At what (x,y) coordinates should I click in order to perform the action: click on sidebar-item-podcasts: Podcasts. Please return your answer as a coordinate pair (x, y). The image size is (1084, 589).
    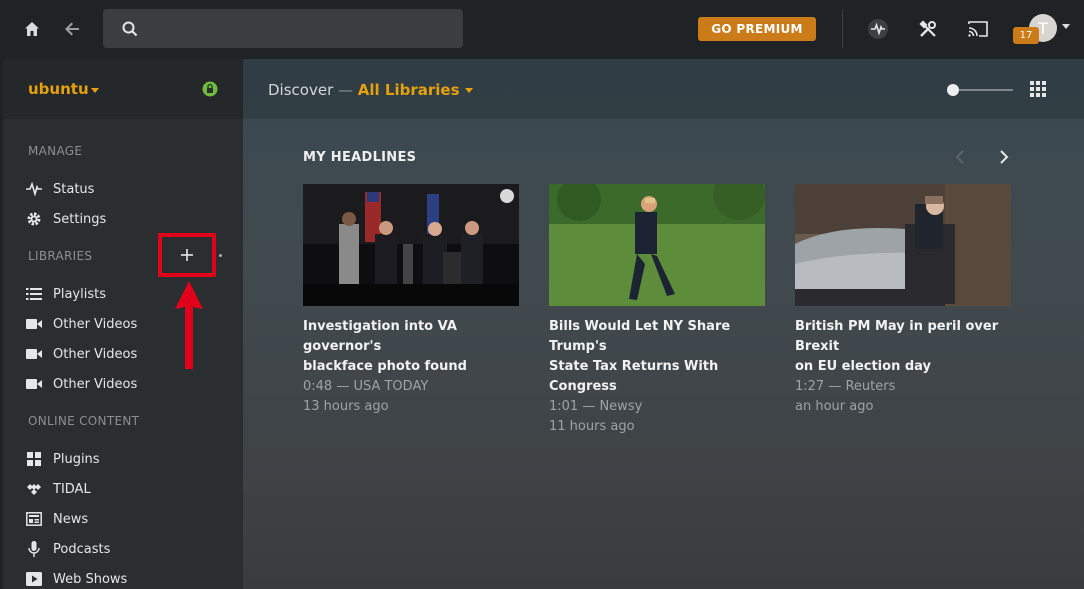
    Looking at the image, I should click on (125, 549).